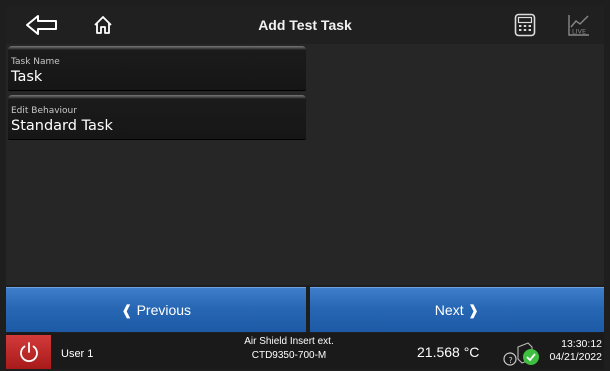 Image resolution: width=610 pixels, height=371 pixels. Describe the element at coordinates (156, 309) in the screenshot. I see `previous-button: ❰ Previous` at that location.